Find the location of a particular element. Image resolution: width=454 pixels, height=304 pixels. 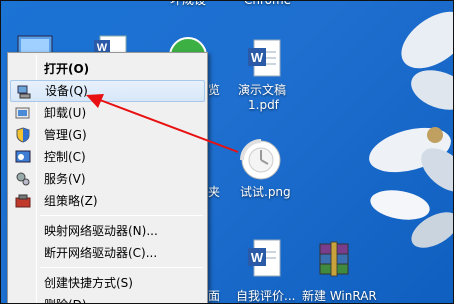

uninstall-icon is located at coordinates (22, 113).